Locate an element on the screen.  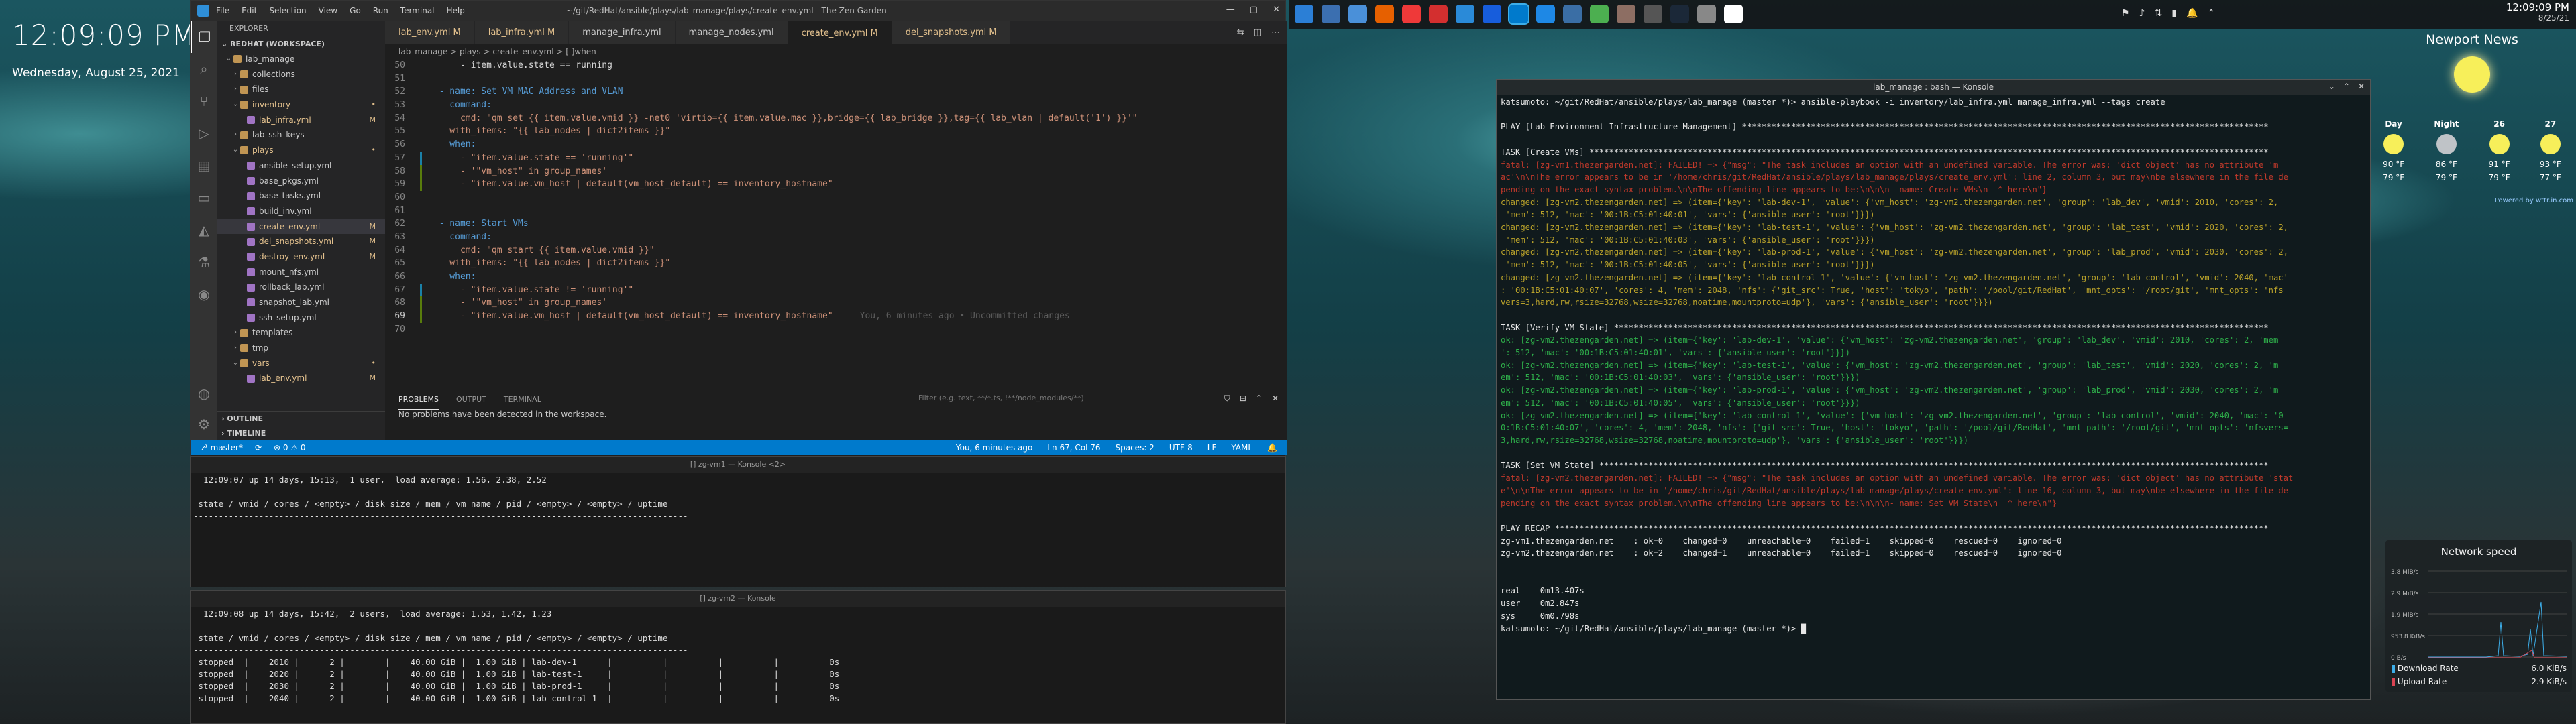
status-right-item: Spaces: 2 is located at coordinates (1135, 447).